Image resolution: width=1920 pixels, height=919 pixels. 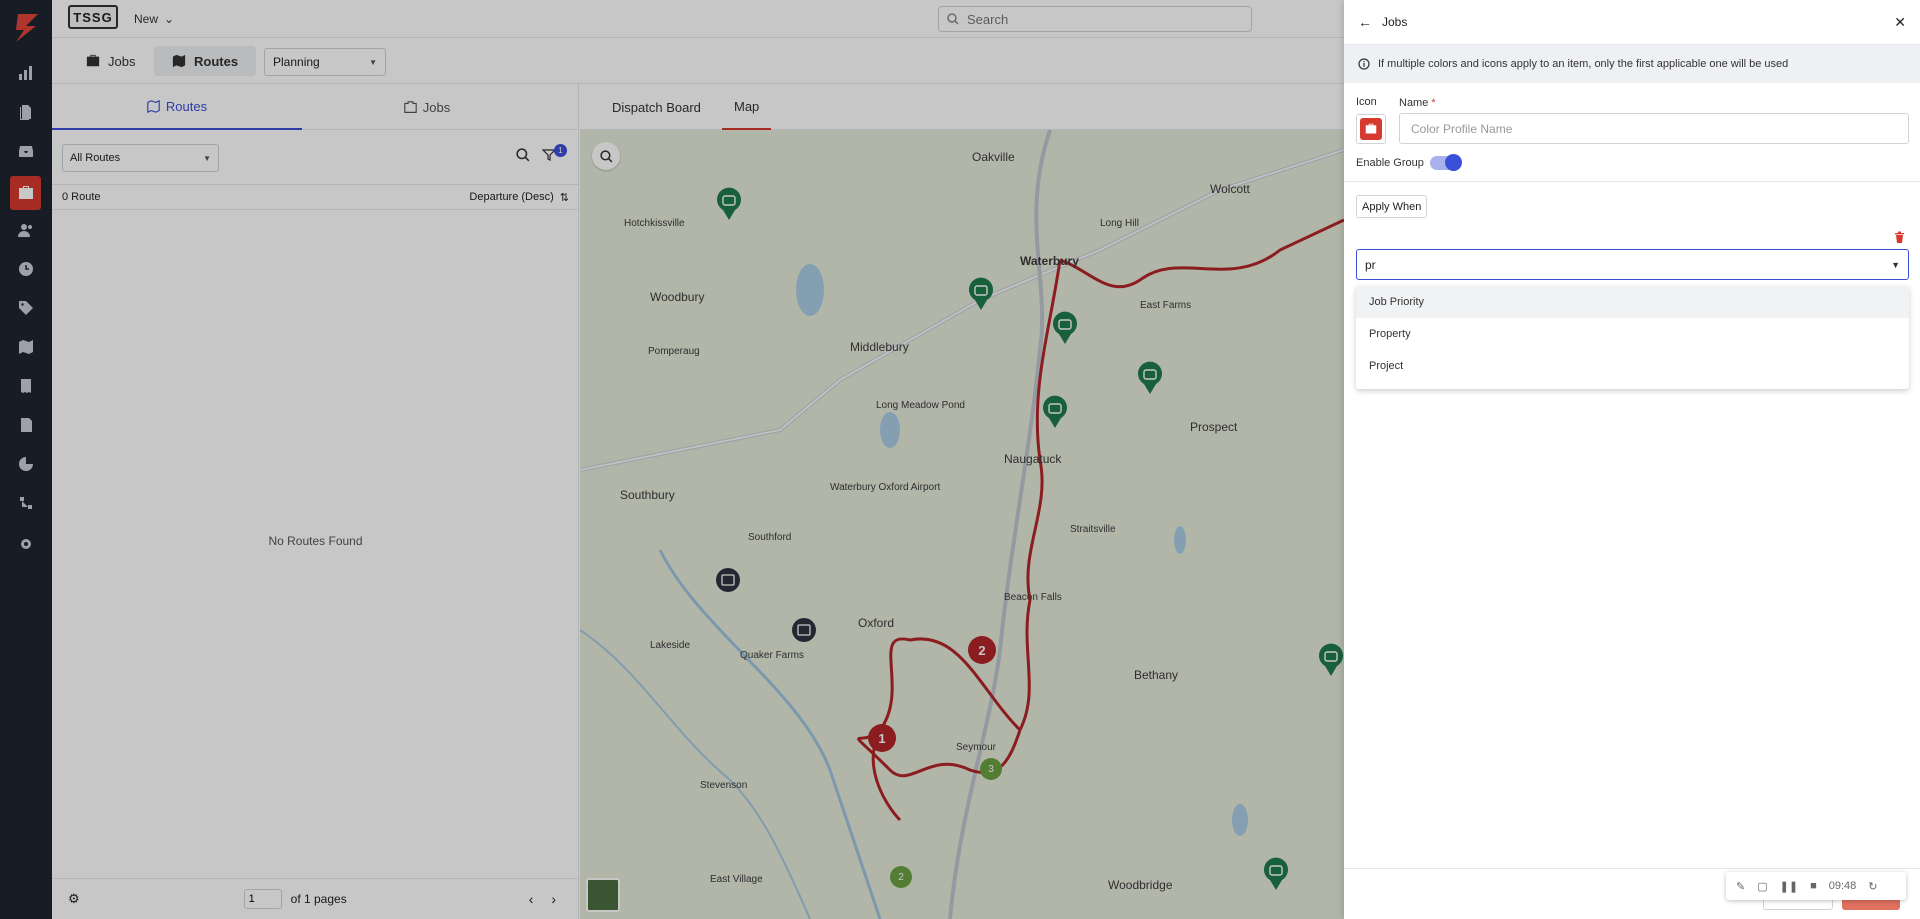 I want to click on option-property: Property, so click(x=1632, y=334).